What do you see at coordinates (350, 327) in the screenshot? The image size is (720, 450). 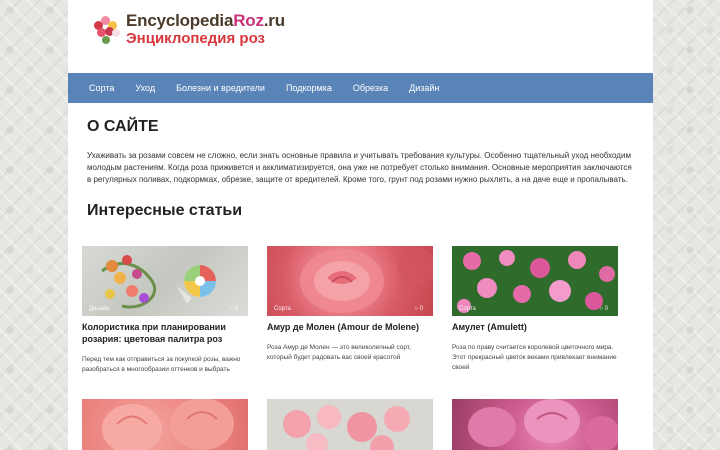 I see `article-title: Амур де Молен (Amour de Molene)` at bounding box center [350, 327].